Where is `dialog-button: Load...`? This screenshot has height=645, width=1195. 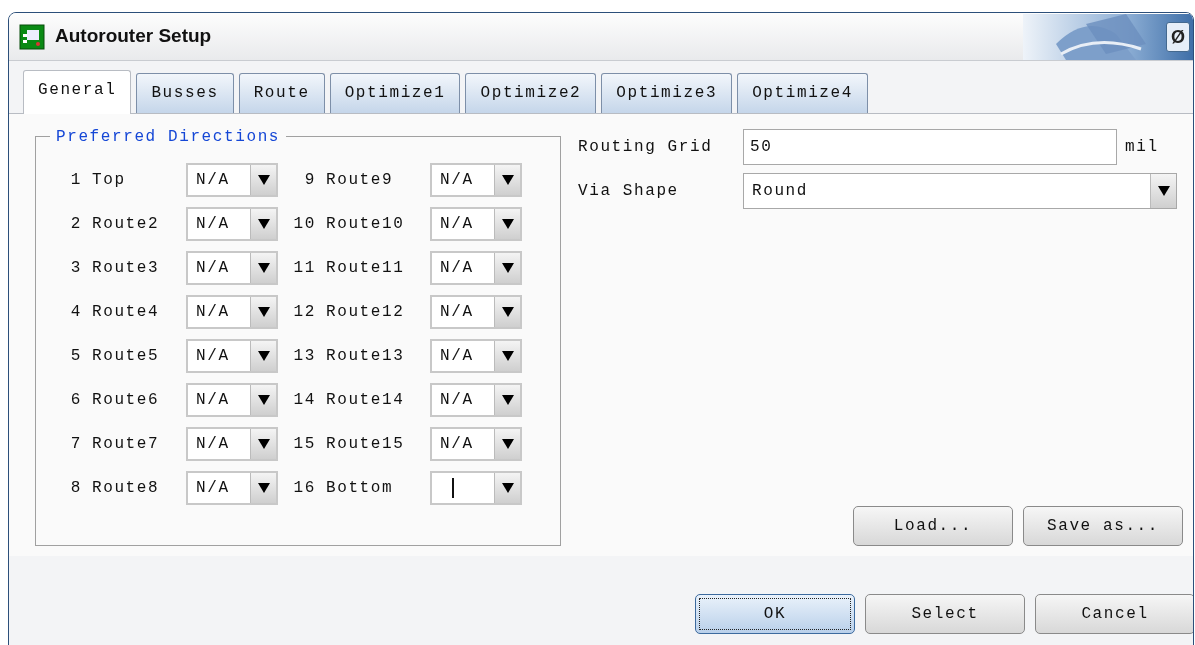 dialog-button: Load... is located at coordinates (933, 526).